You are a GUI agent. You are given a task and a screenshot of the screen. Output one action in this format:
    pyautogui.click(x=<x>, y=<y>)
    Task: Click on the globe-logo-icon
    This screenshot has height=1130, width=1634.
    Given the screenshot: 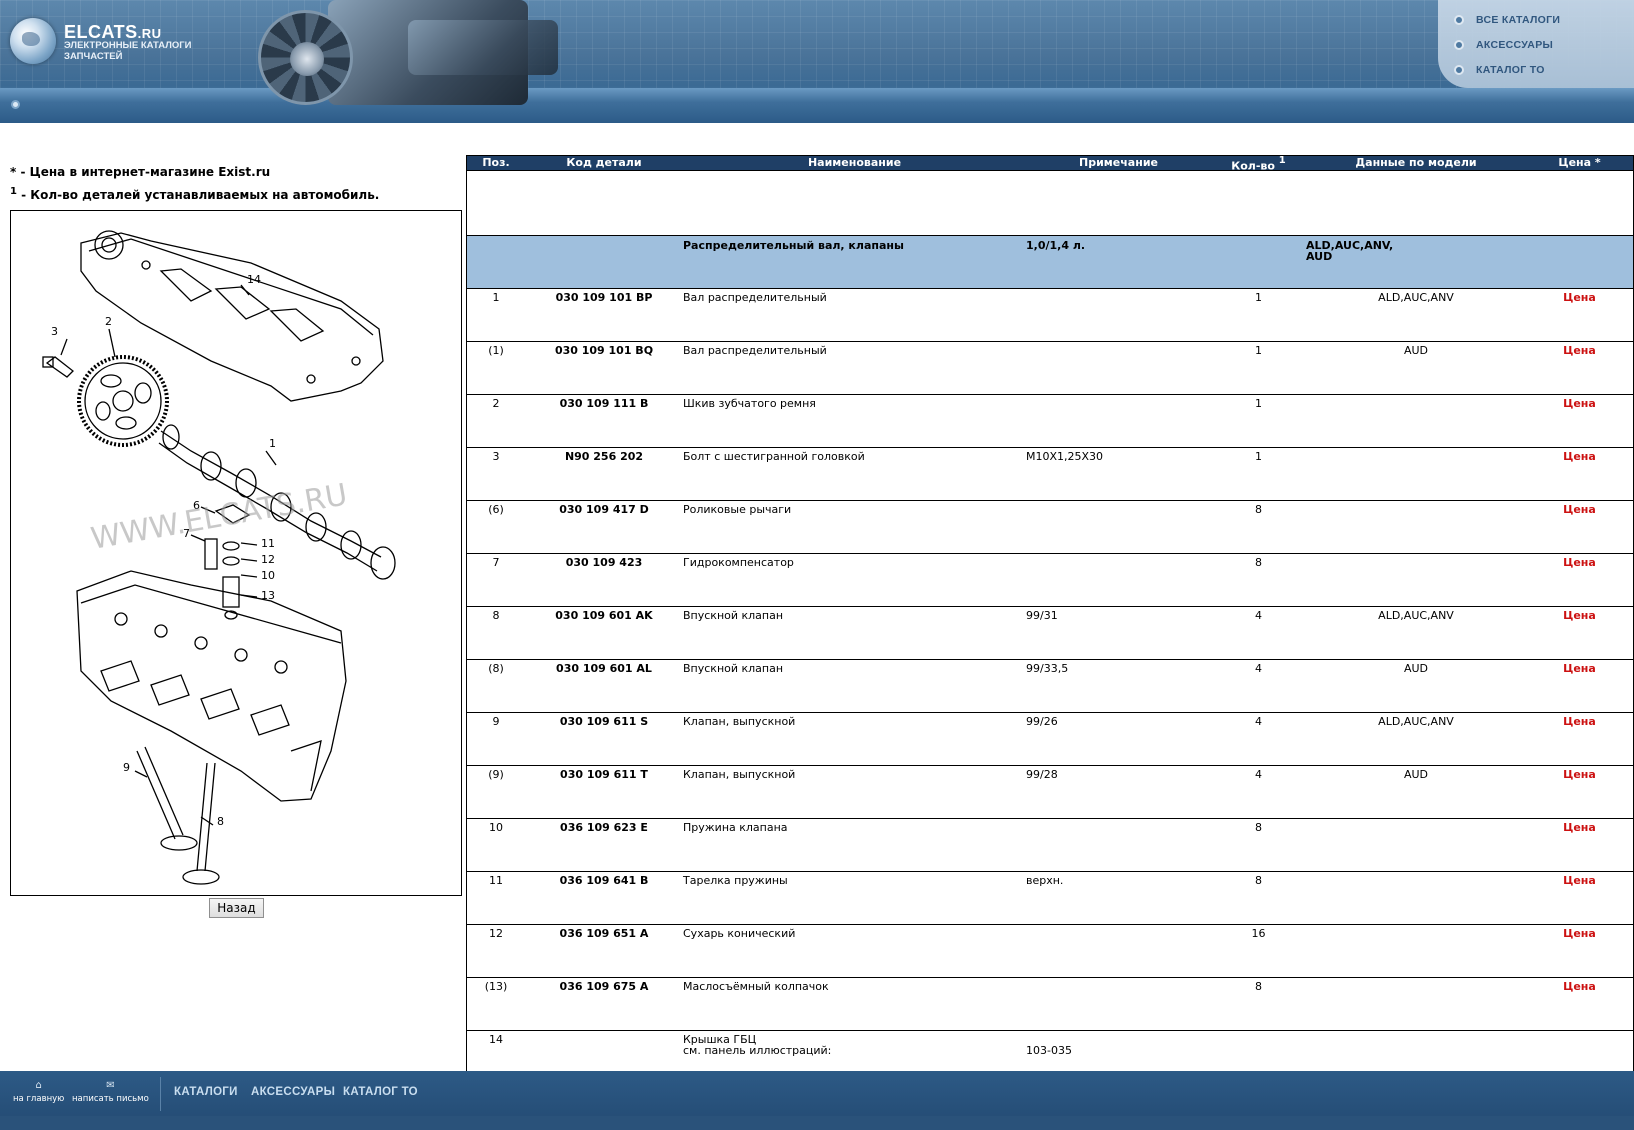 What is the action you would take?
    pyautogui.click(x=33, y=41)
    